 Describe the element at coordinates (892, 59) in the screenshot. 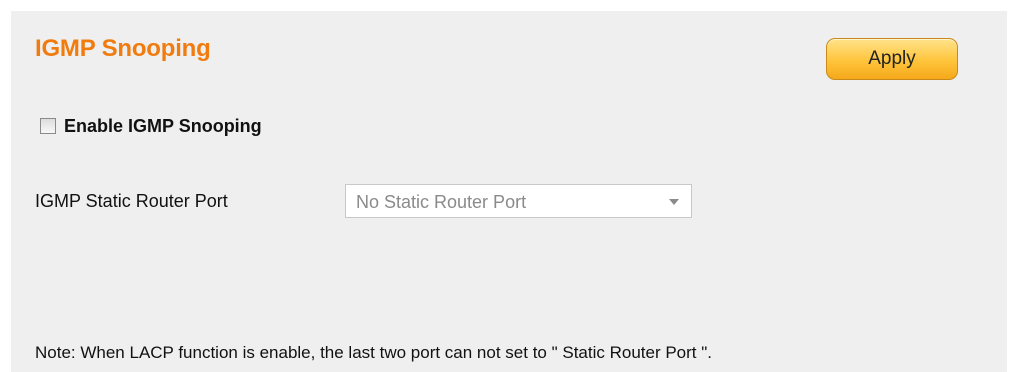

I see `apply-button: Apply` at that location.